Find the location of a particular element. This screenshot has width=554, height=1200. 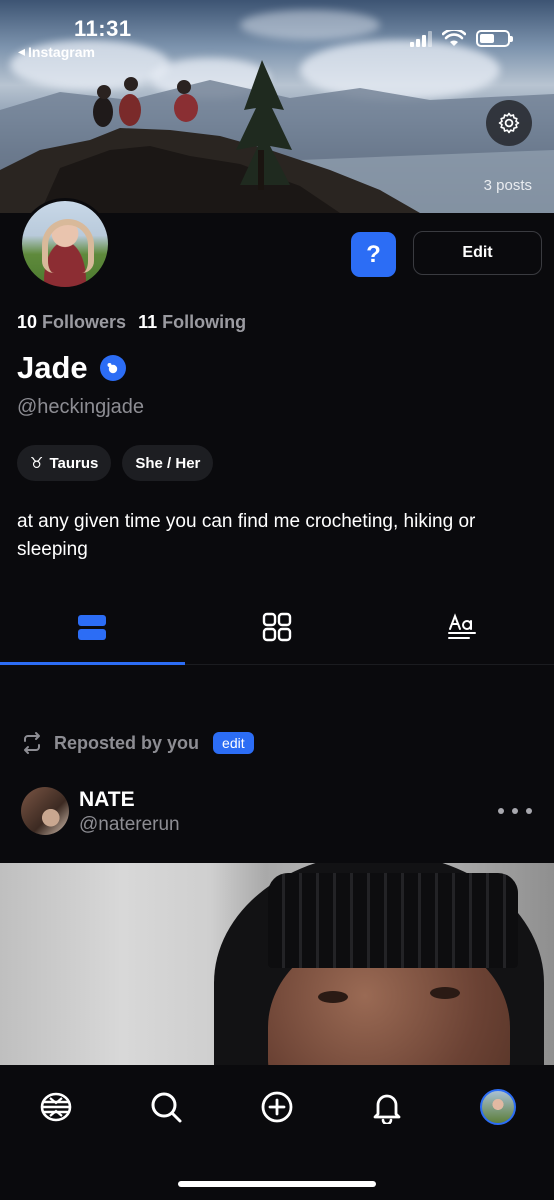

create-post-icon is located at coordinates (277, 1107).